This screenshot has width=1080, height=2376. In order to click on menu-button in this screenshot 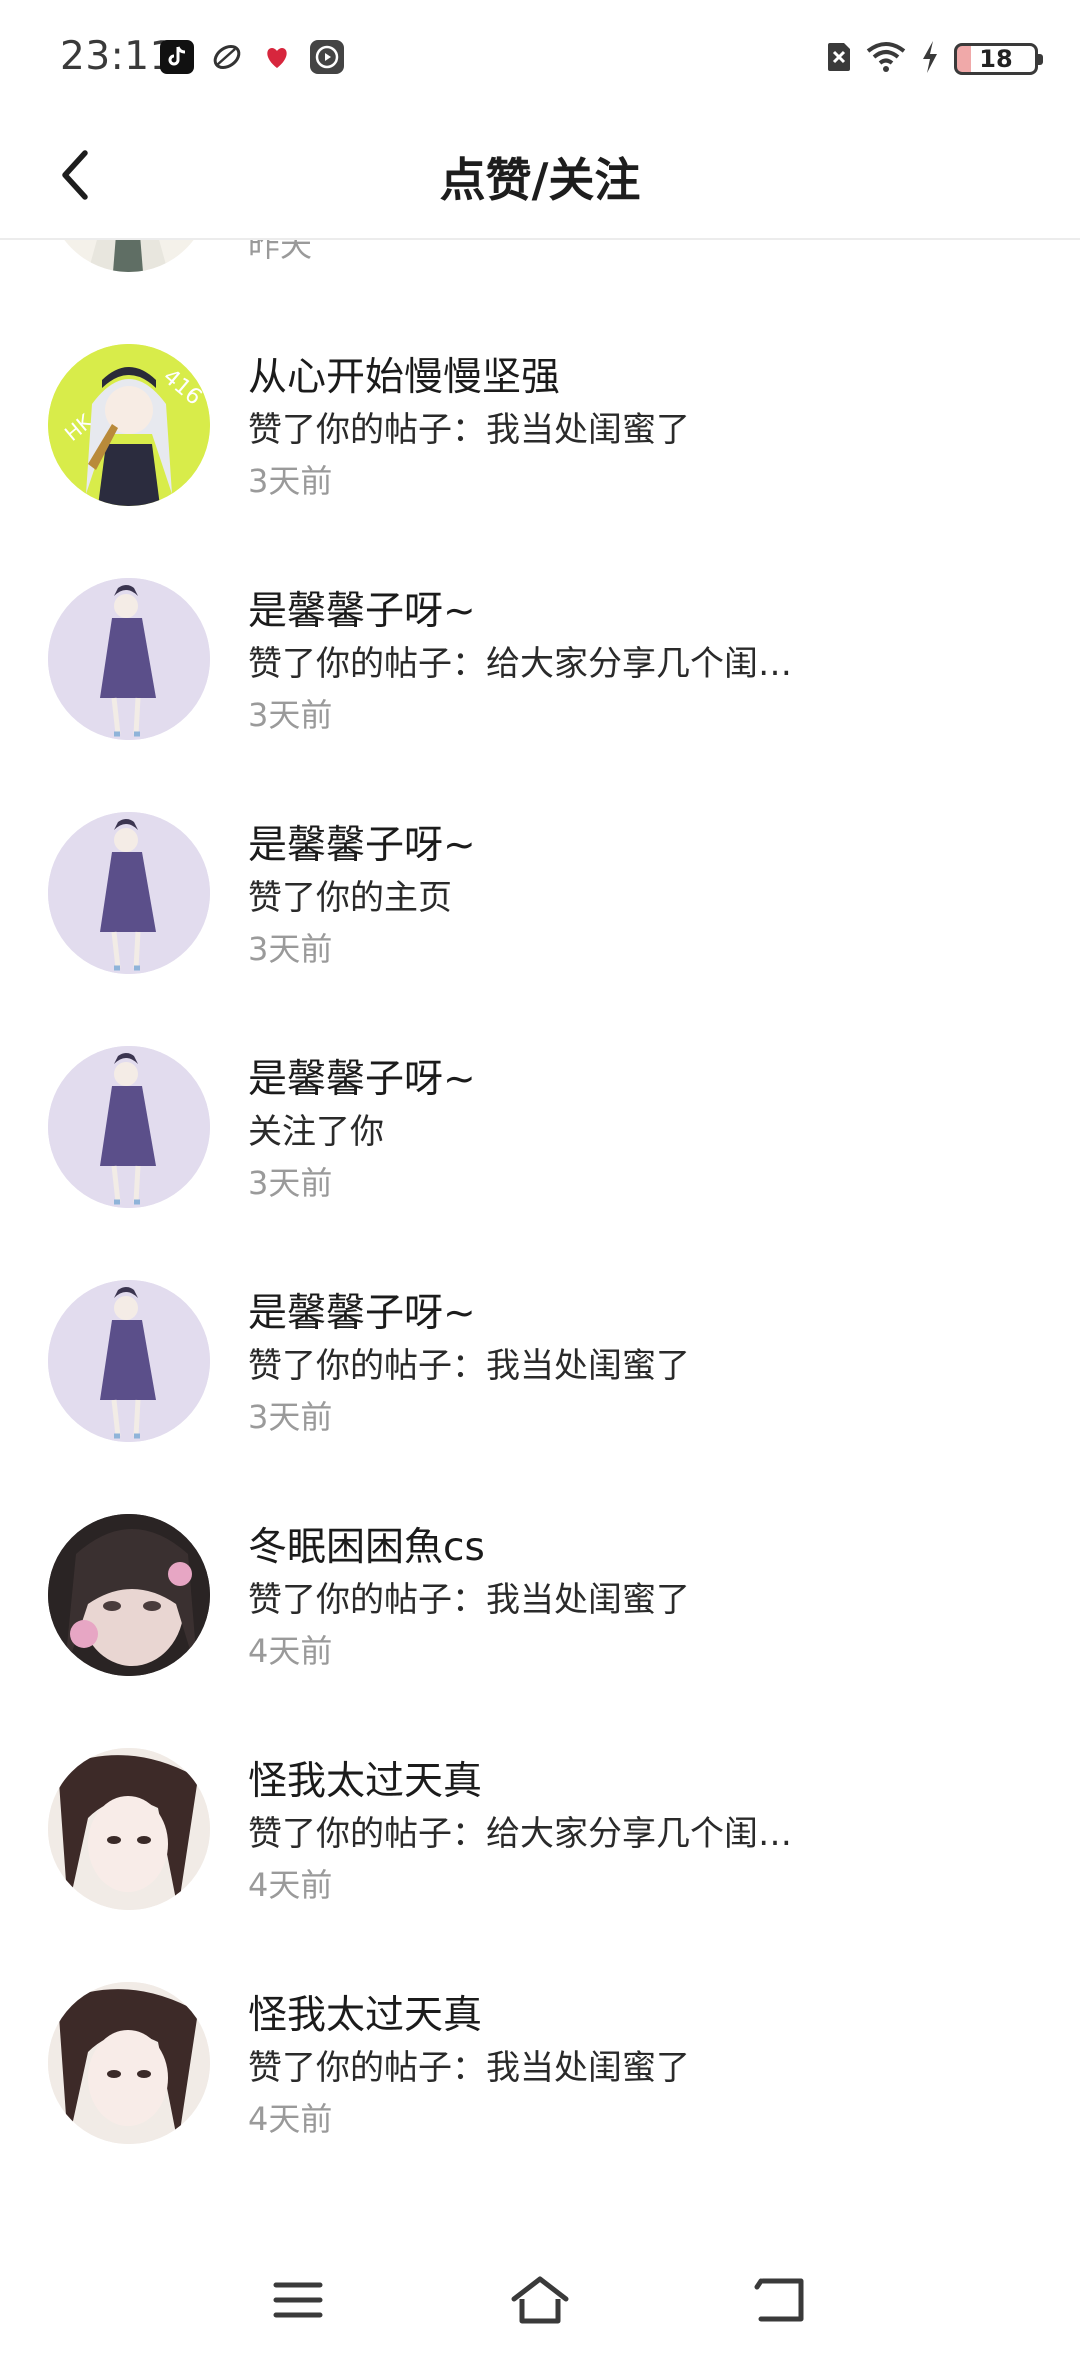, I will do `click(298, 2300)`.